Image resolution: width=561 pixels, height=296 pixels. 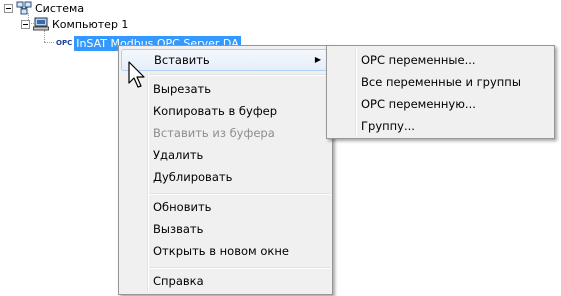 What do you see at coordinates (64, 43) in the screenshot?
I see `opc-server-icon: OPC` at bounding box center [64, 43].